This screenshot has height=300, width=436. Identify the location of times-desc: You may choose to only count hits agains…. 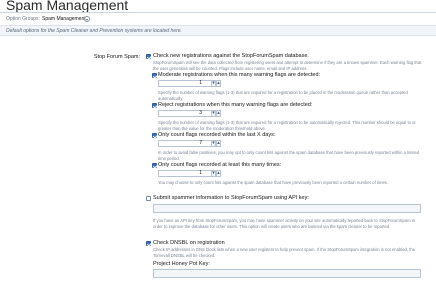
(273, 182).